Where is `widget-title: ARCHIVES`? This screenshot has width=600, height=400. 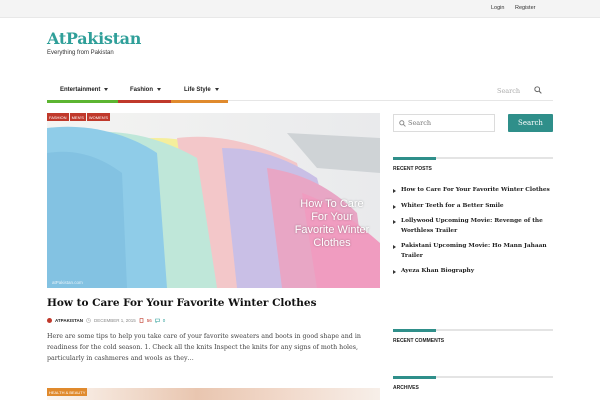 widget-title: ARCHIVES is located at coordinates (406, 388).